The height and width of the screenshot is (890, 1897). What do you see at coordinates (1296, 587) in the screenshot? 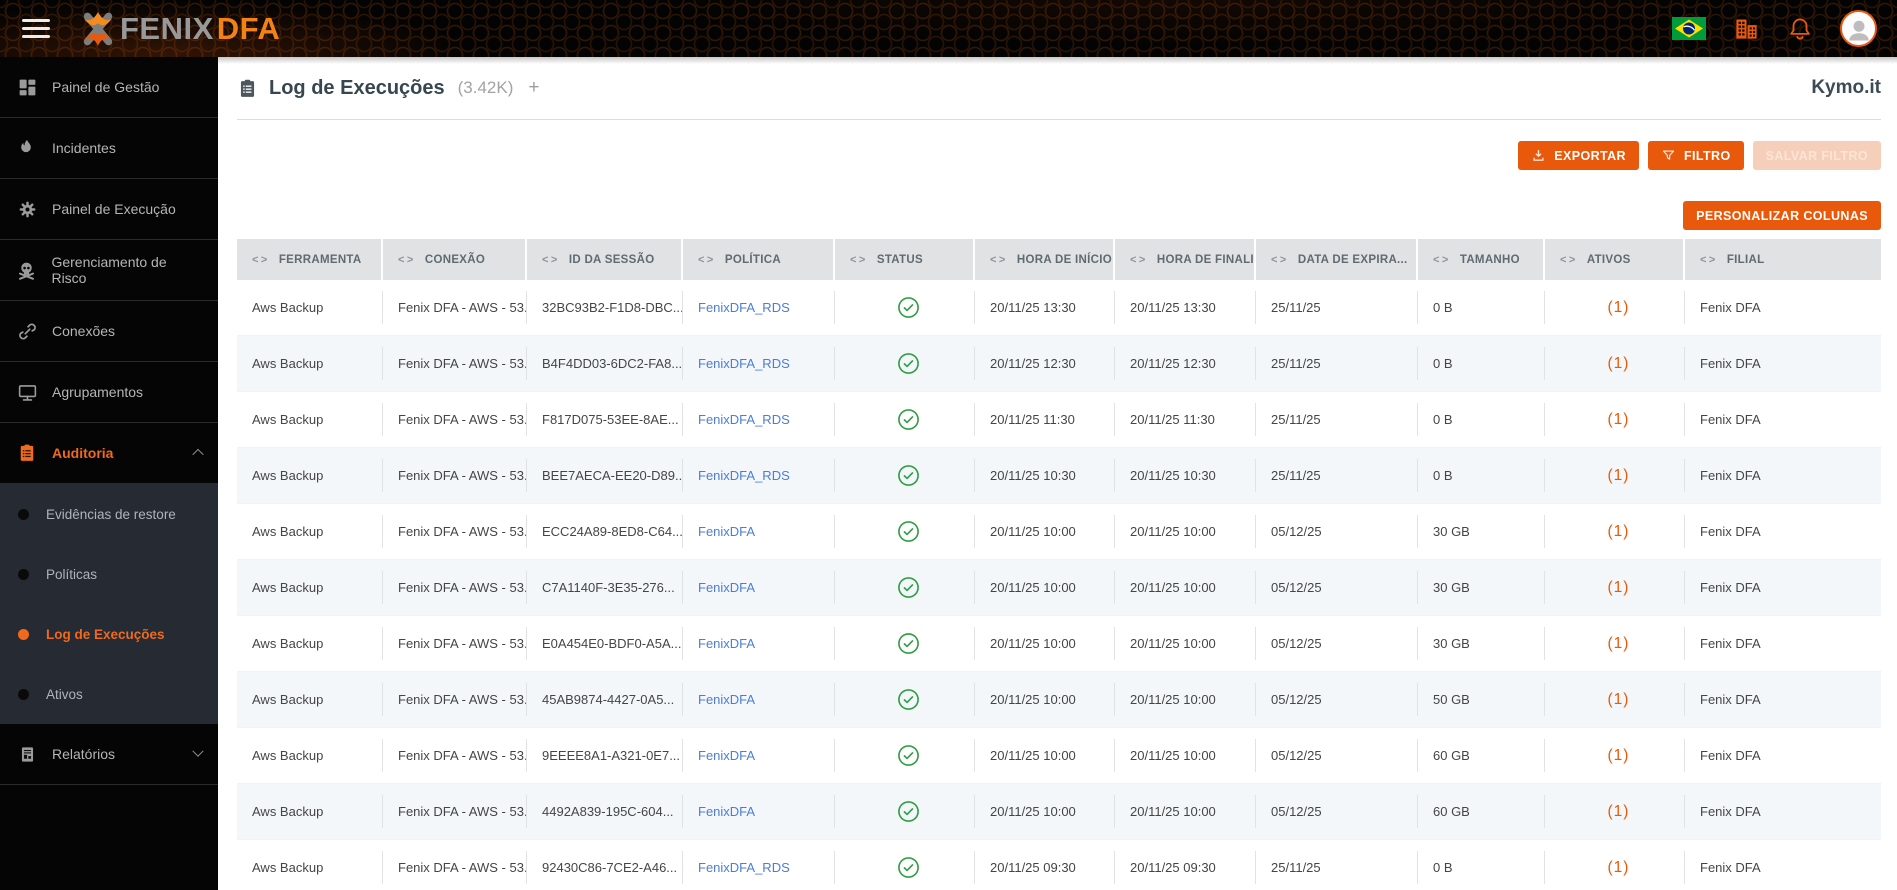
I see `cell-text: 05/12/25` at bounding box center [1296, 587].